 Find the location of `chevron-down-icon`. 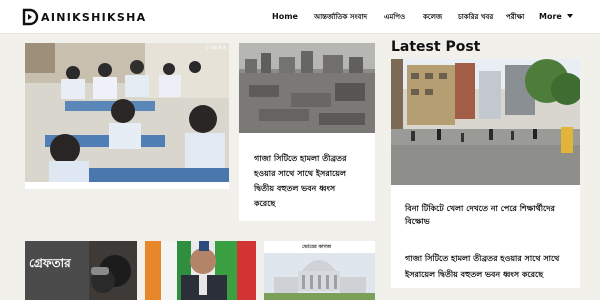

chevron-down-icon is located at coordinates (569, 16).